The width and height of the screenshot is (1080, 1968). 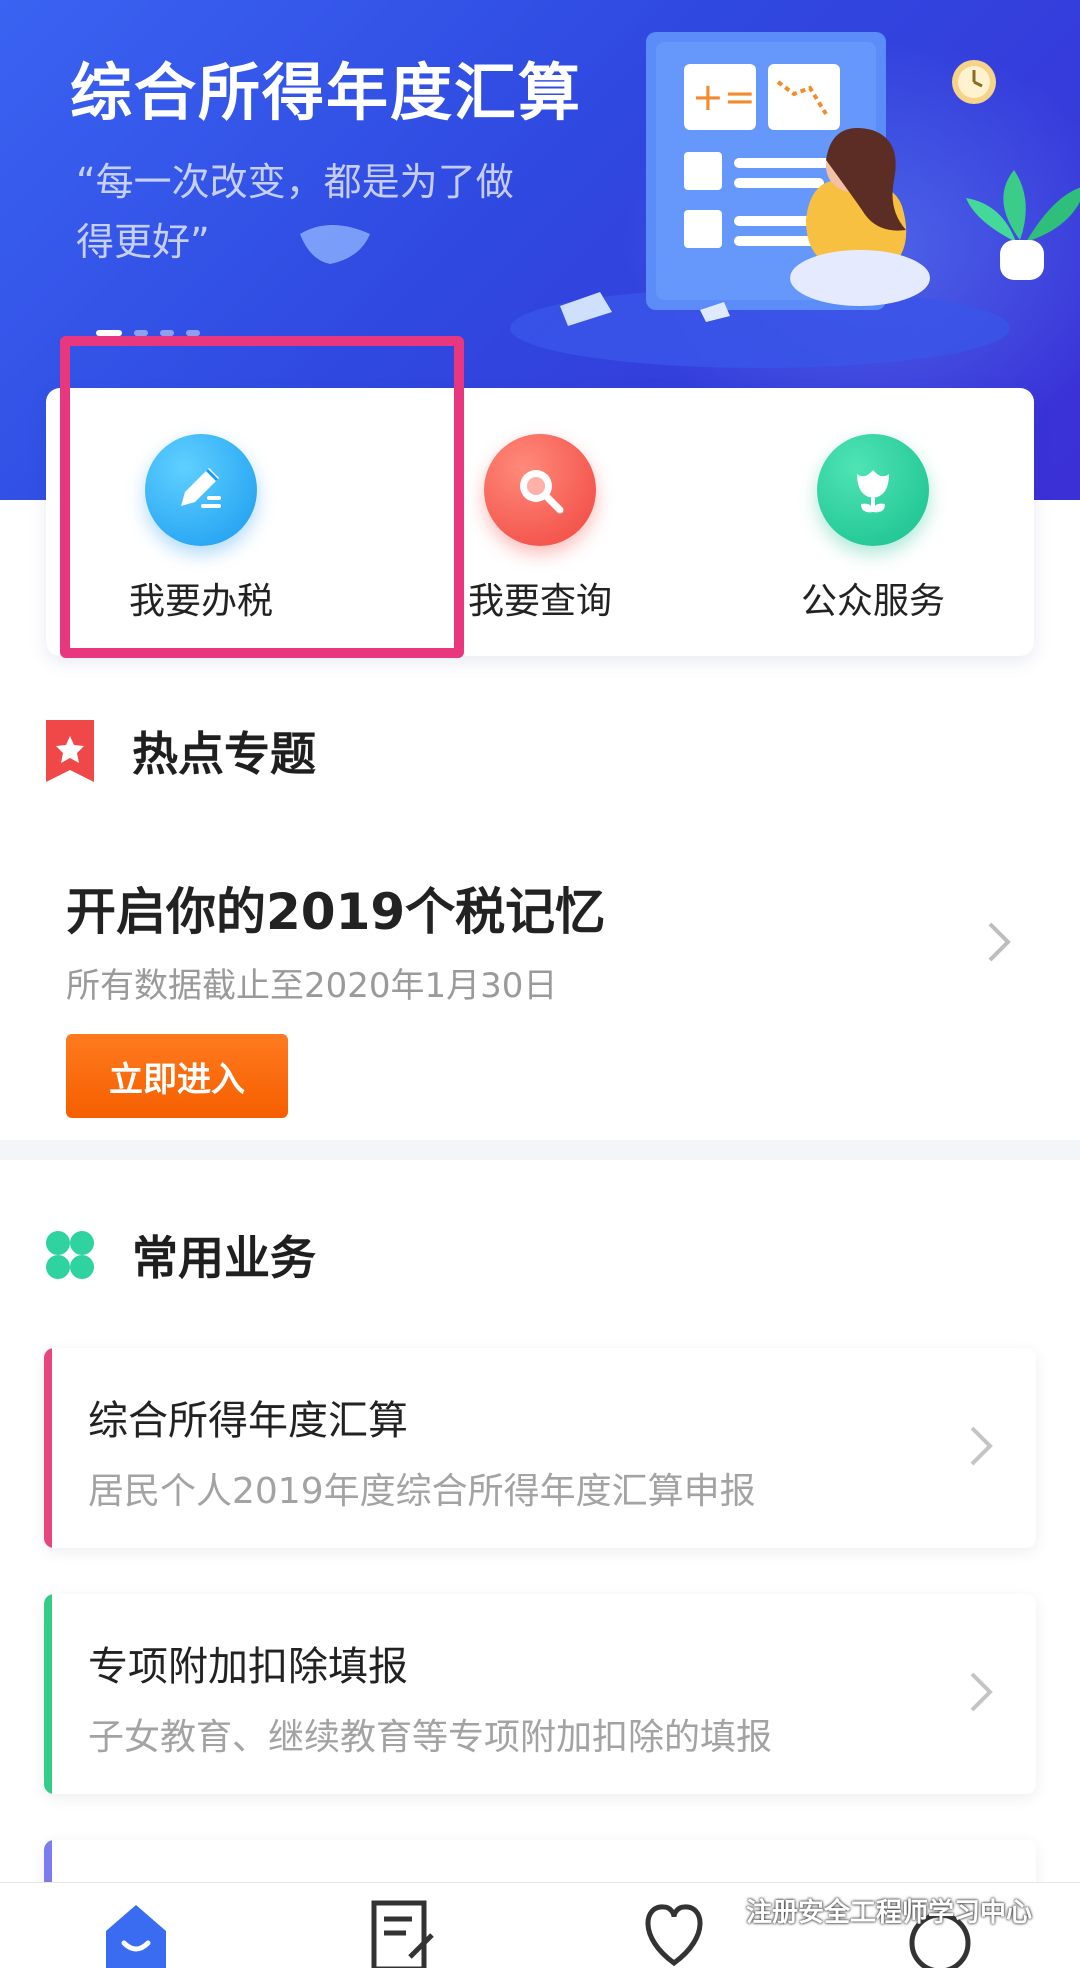 I want to click on hot-topics-header: 热点专题, so click(x=180, y=751).